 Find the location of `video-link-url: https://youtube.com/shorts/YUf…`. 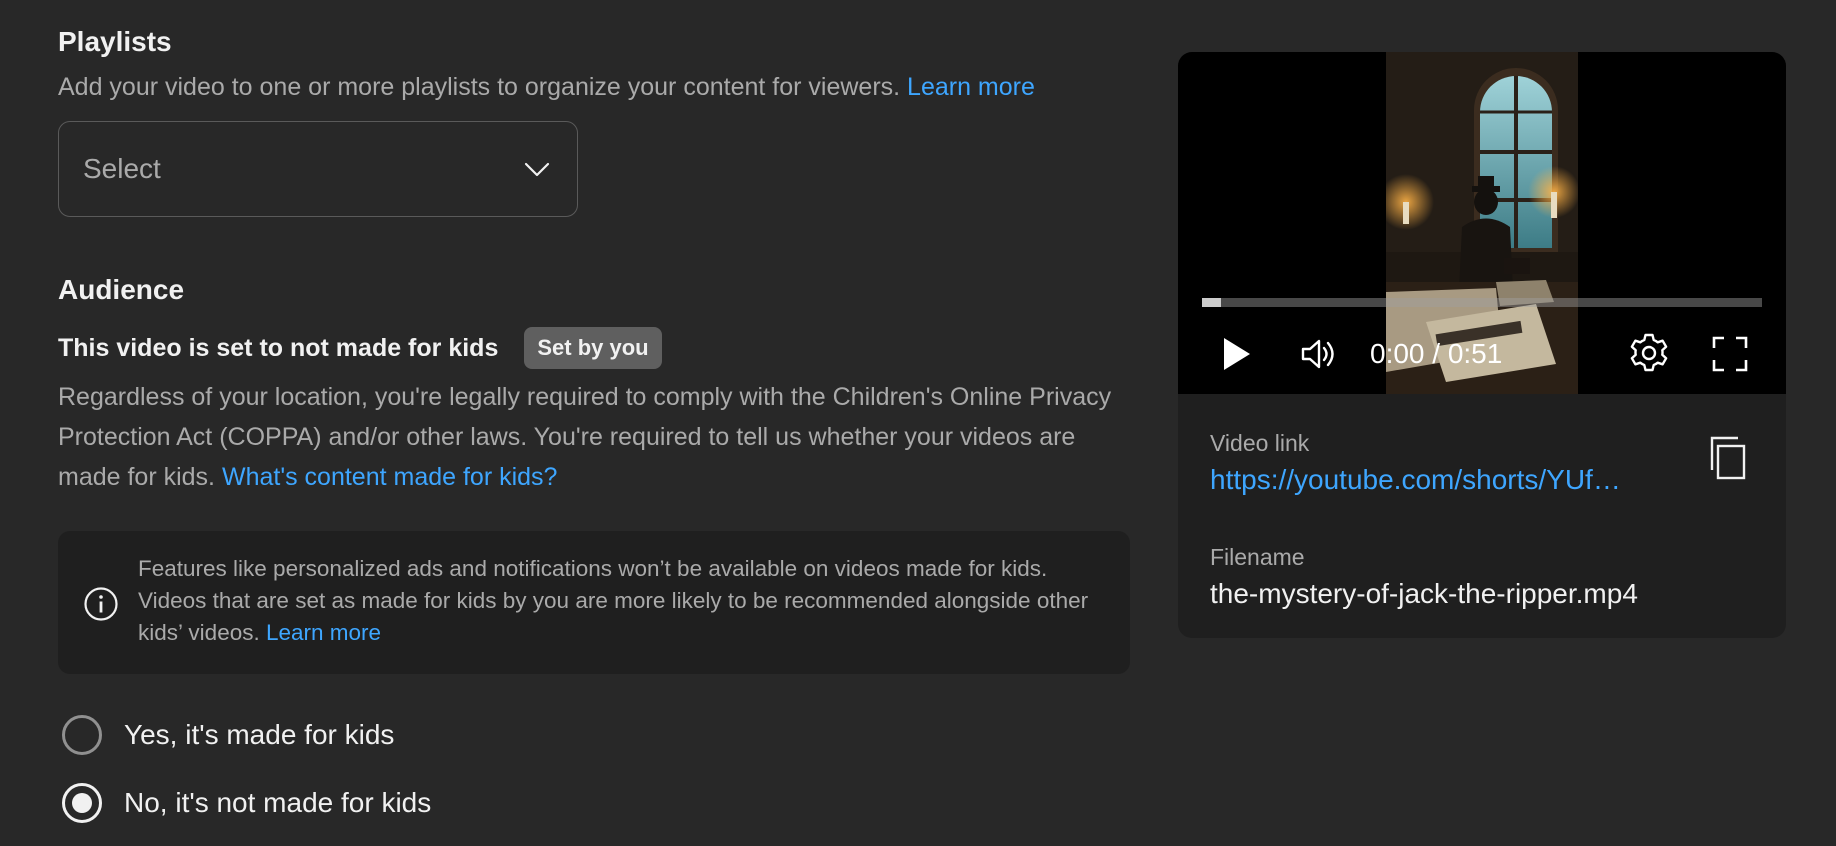

video-link-url: https://youtube.com/shorts/YUf… is located at coordinates (1435, 480).